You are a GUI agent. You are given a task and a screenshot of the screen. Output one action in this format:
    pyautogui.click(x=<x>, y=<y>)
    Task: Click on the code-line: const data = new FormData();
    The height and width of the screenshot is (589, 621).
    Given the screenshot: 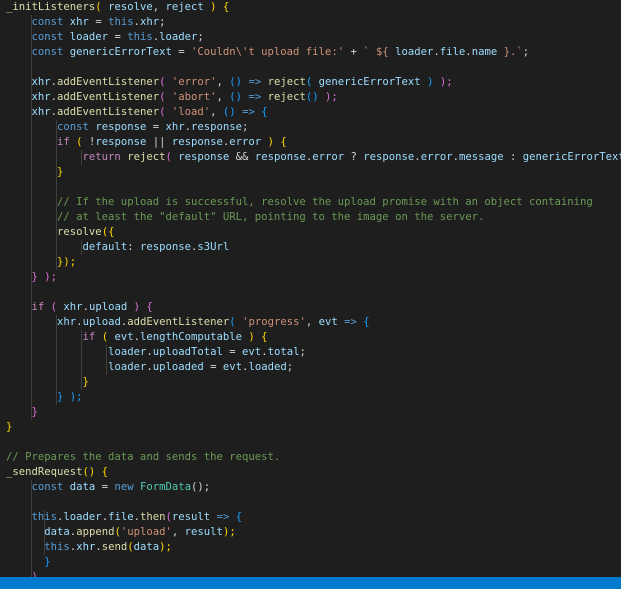 What is the action you would take?
    pyautogui.click(x=108, y=487)
    